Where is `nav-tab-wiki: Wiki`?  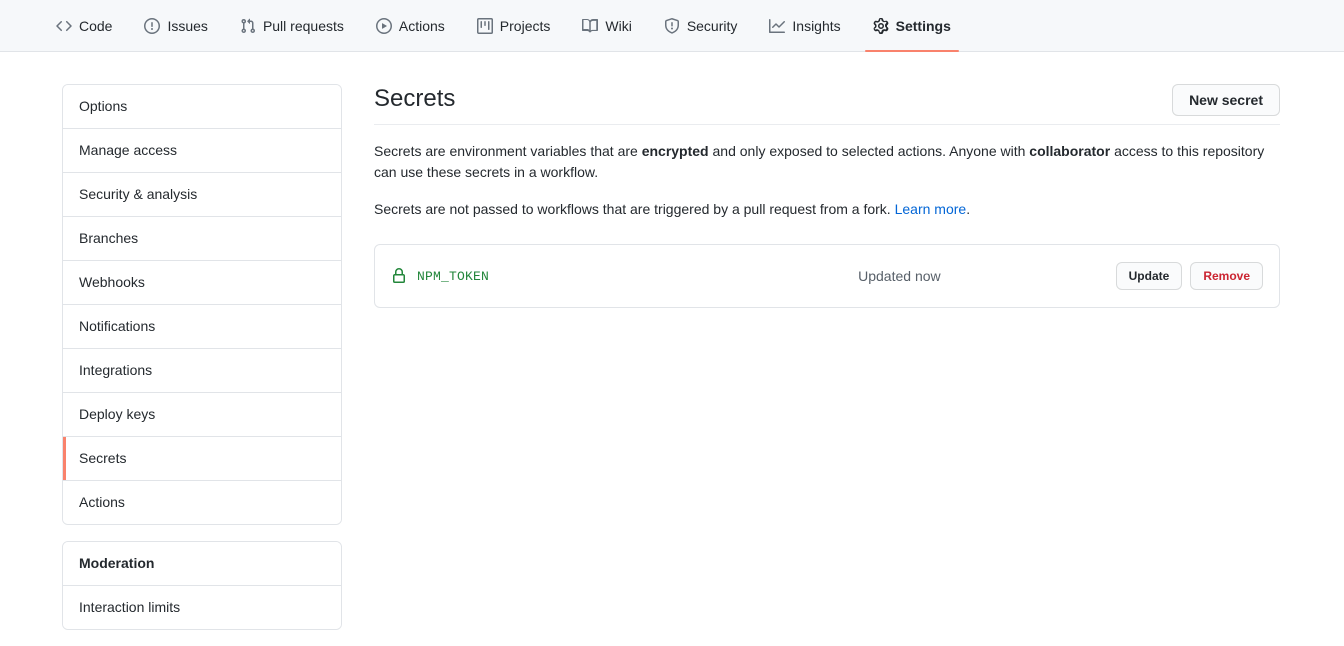 nav-tab-wiki: Wiki is located at coordinates (606, 25).